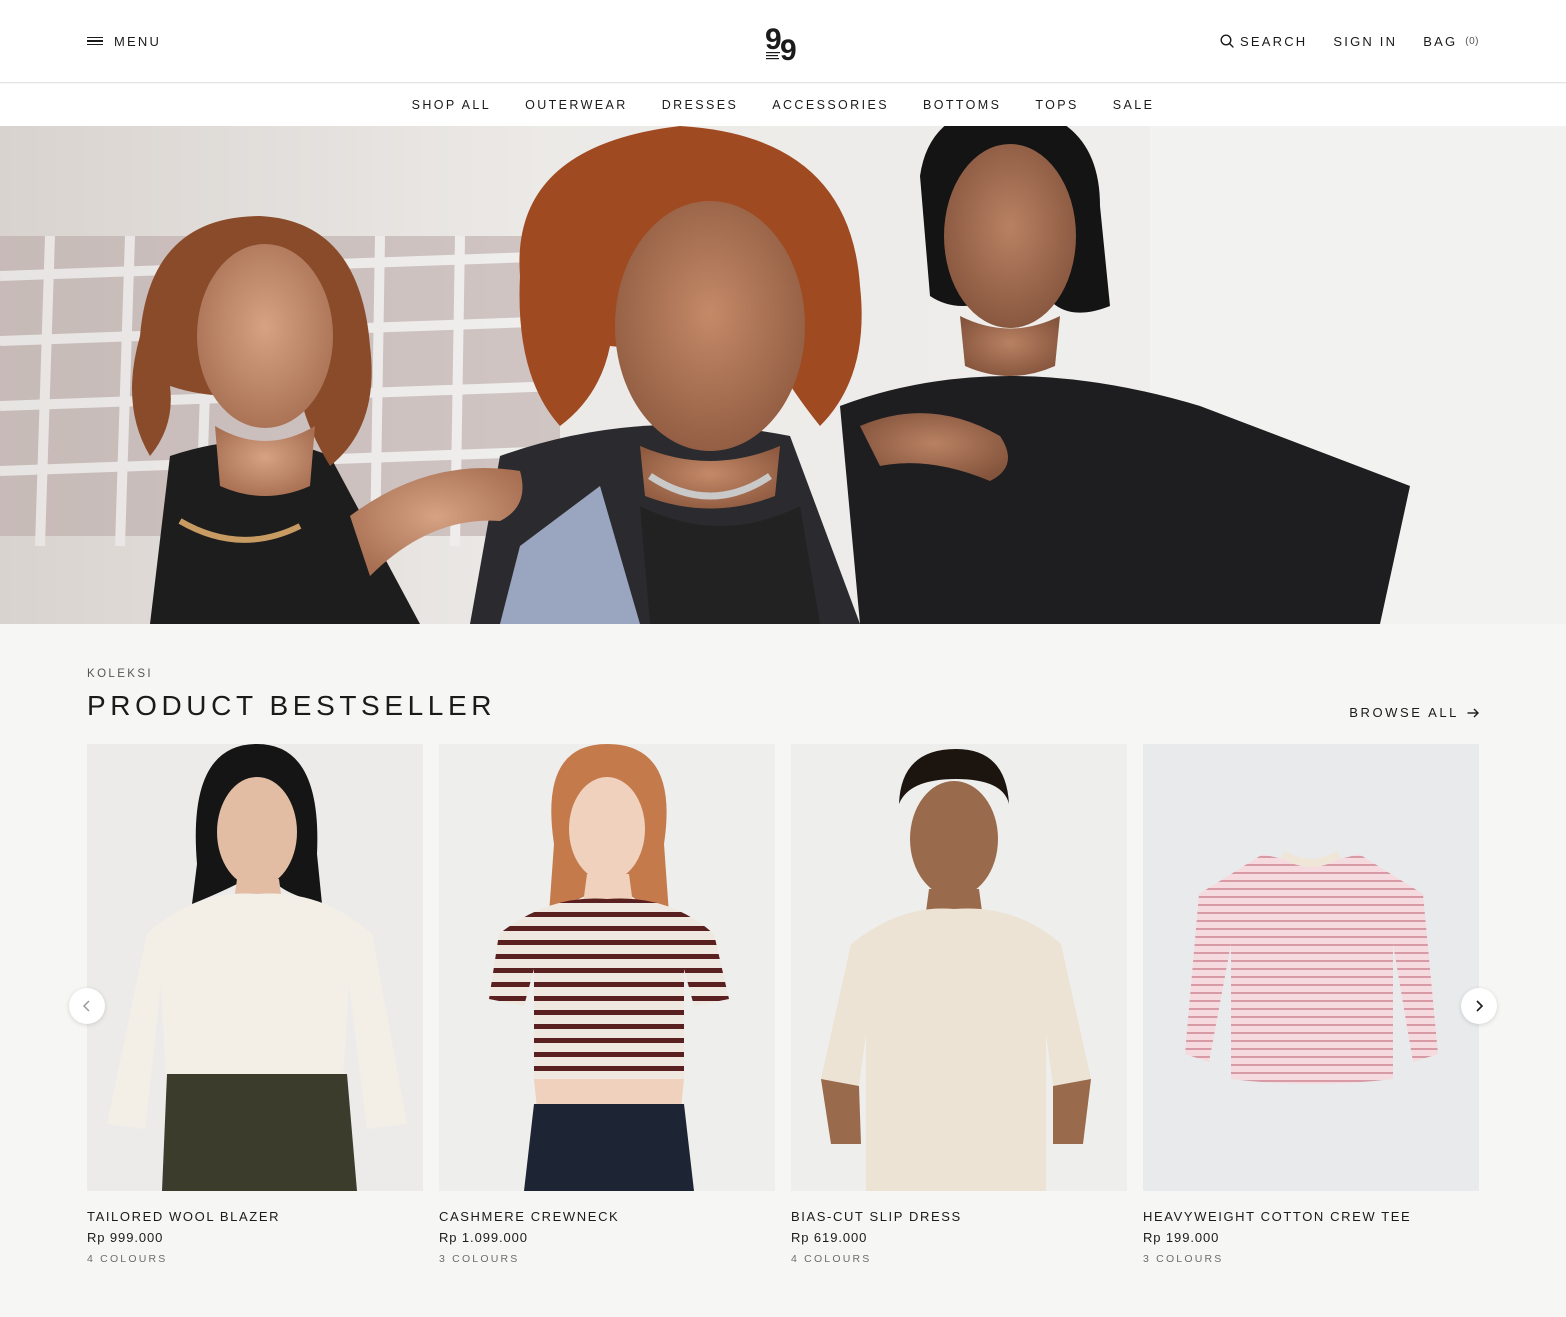 The height and width of the screenshot is (1317, 1566). Describe the element at coordinates (138, 41) in the screenshot. I see `menu-label: MENU` at that location.